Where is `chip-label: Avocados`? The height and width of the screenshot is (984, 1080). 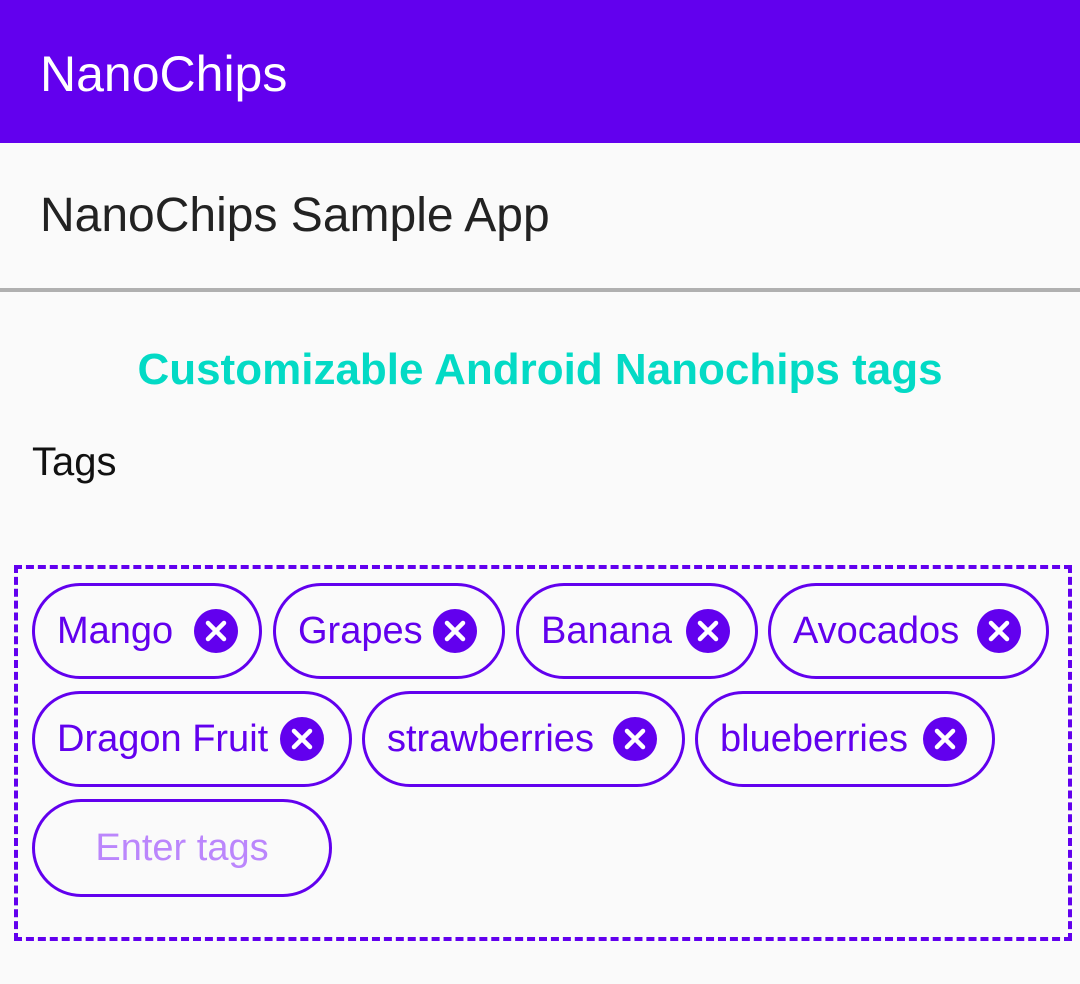 chip-label: Avocados is located at coordinates (876, 631).